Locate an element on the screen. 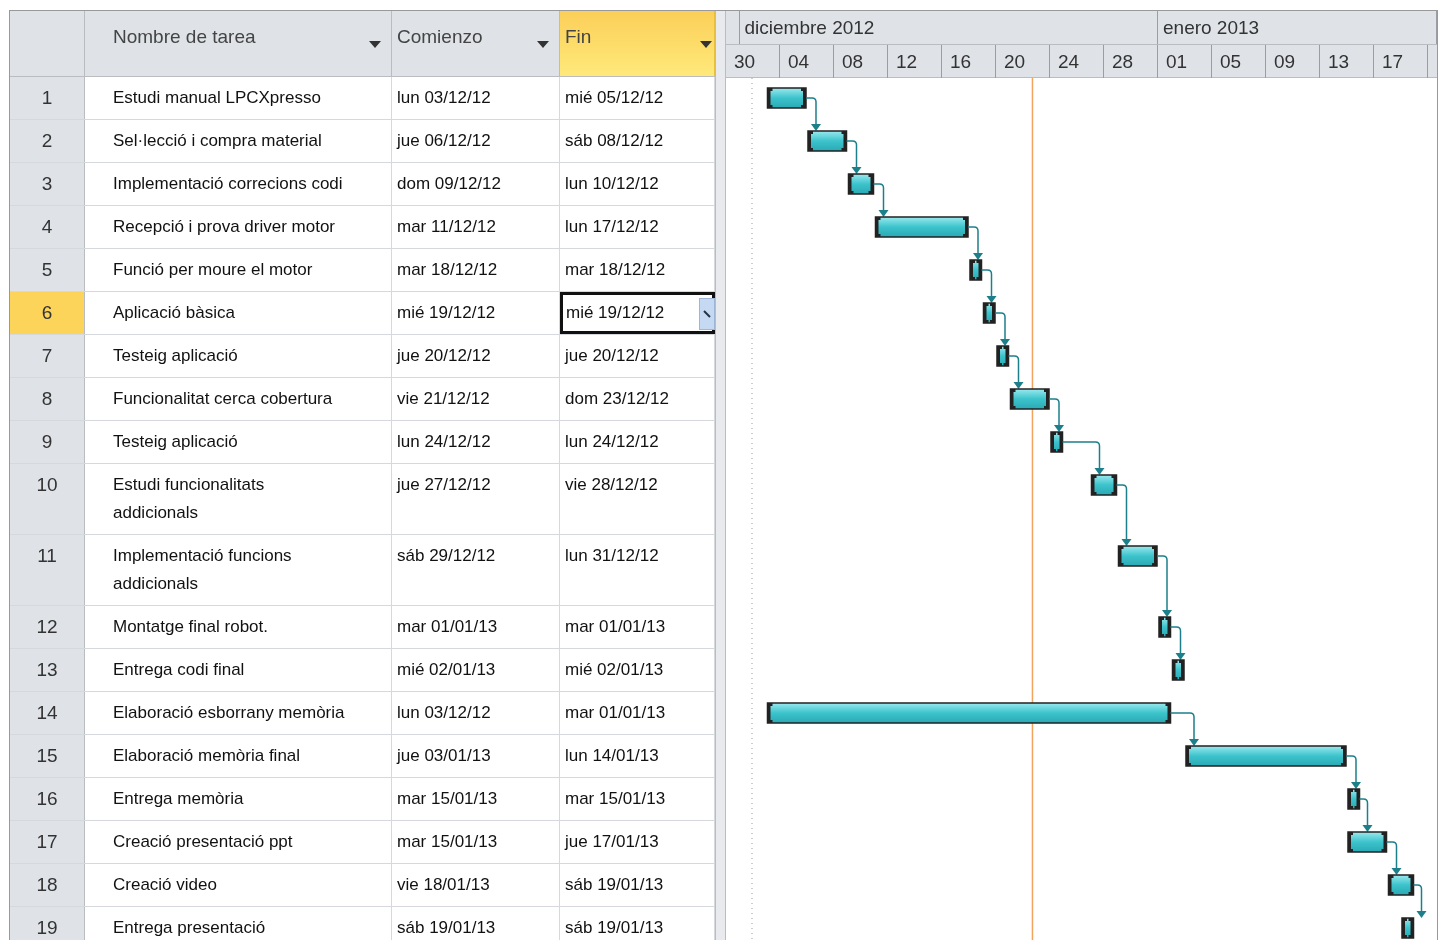 The width and height of the screenshot is (1443, 940). table-cell: mar 11/12/12 is located at coordinates (476, 227).